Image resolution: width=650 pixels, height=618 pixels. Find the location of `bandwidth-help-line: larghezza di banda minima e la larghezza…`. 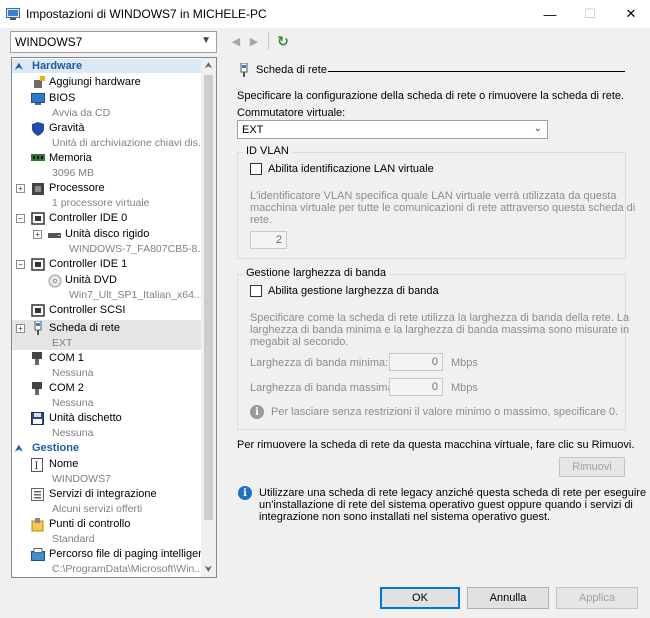

bandwidth-help-line: larghezza di banda minima e la larghezza… is located at coordinates (440, 330).